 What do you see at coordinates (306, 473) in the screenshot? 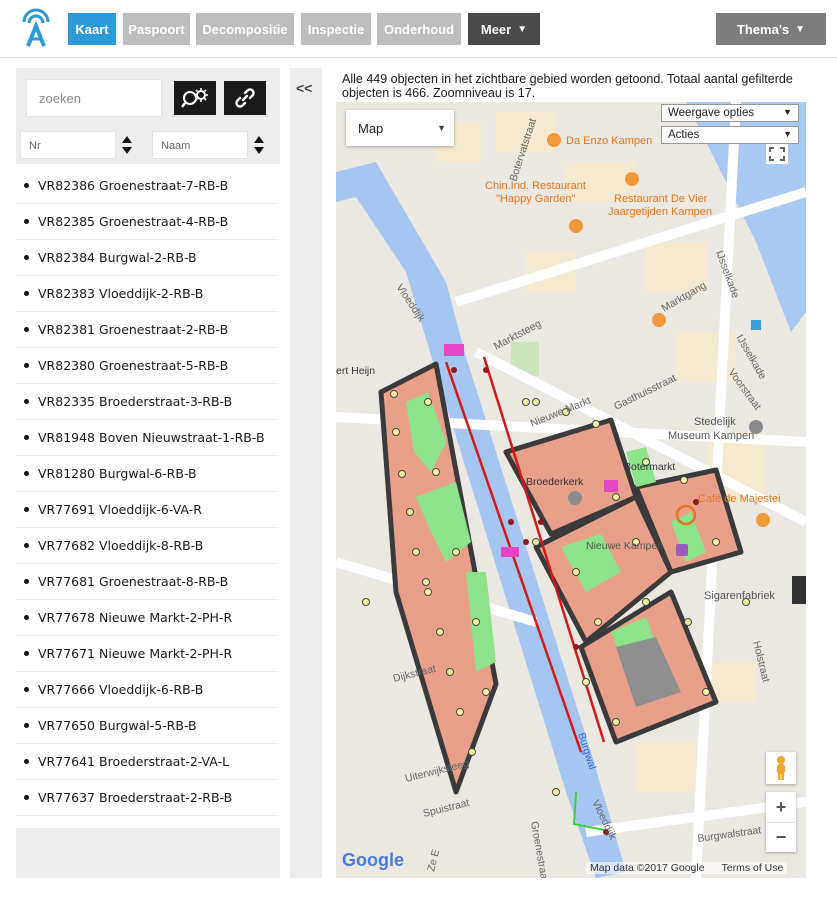
I see `collapse-panel-button: <<` at bounding box center [306, 473].